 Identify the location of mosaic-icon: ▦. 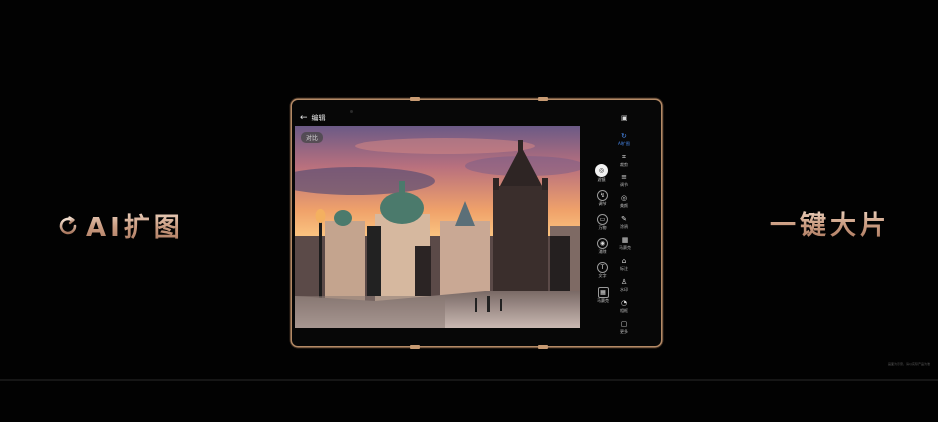
(625, 240).